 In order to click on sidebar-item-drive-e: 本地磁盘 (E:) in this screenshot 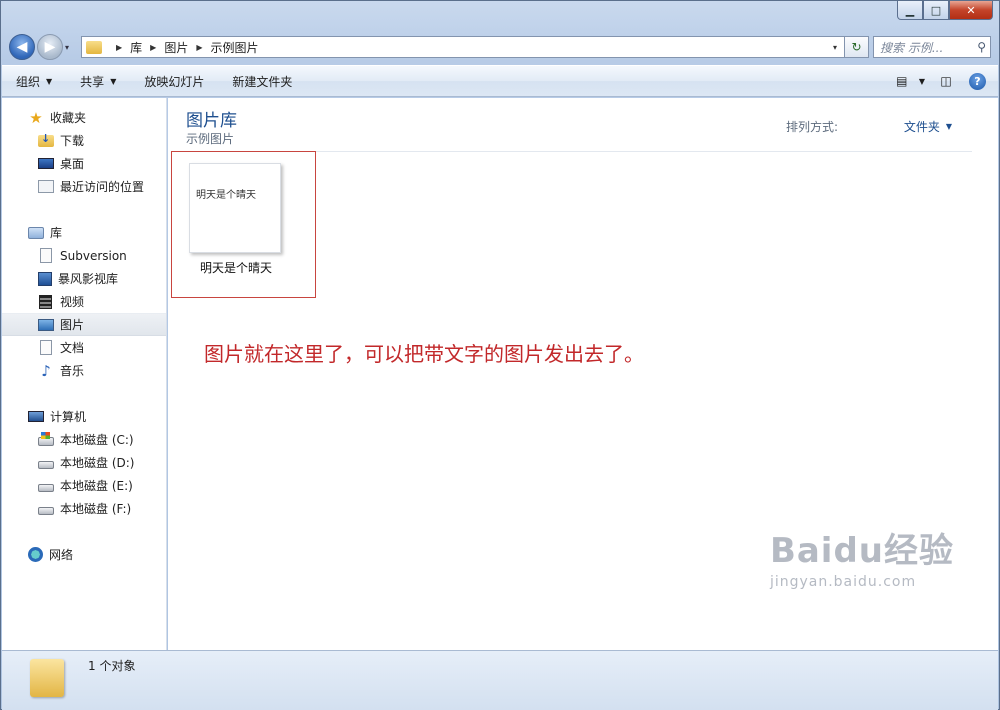, I will do `click(84, 485)`.